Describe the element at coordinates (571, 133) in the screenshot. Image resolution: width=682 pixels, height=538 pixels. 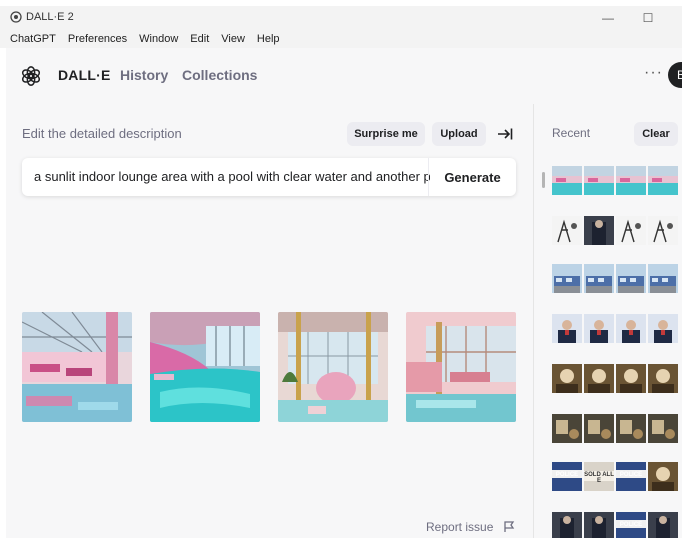
I see `recent-title: Recent` at that location.